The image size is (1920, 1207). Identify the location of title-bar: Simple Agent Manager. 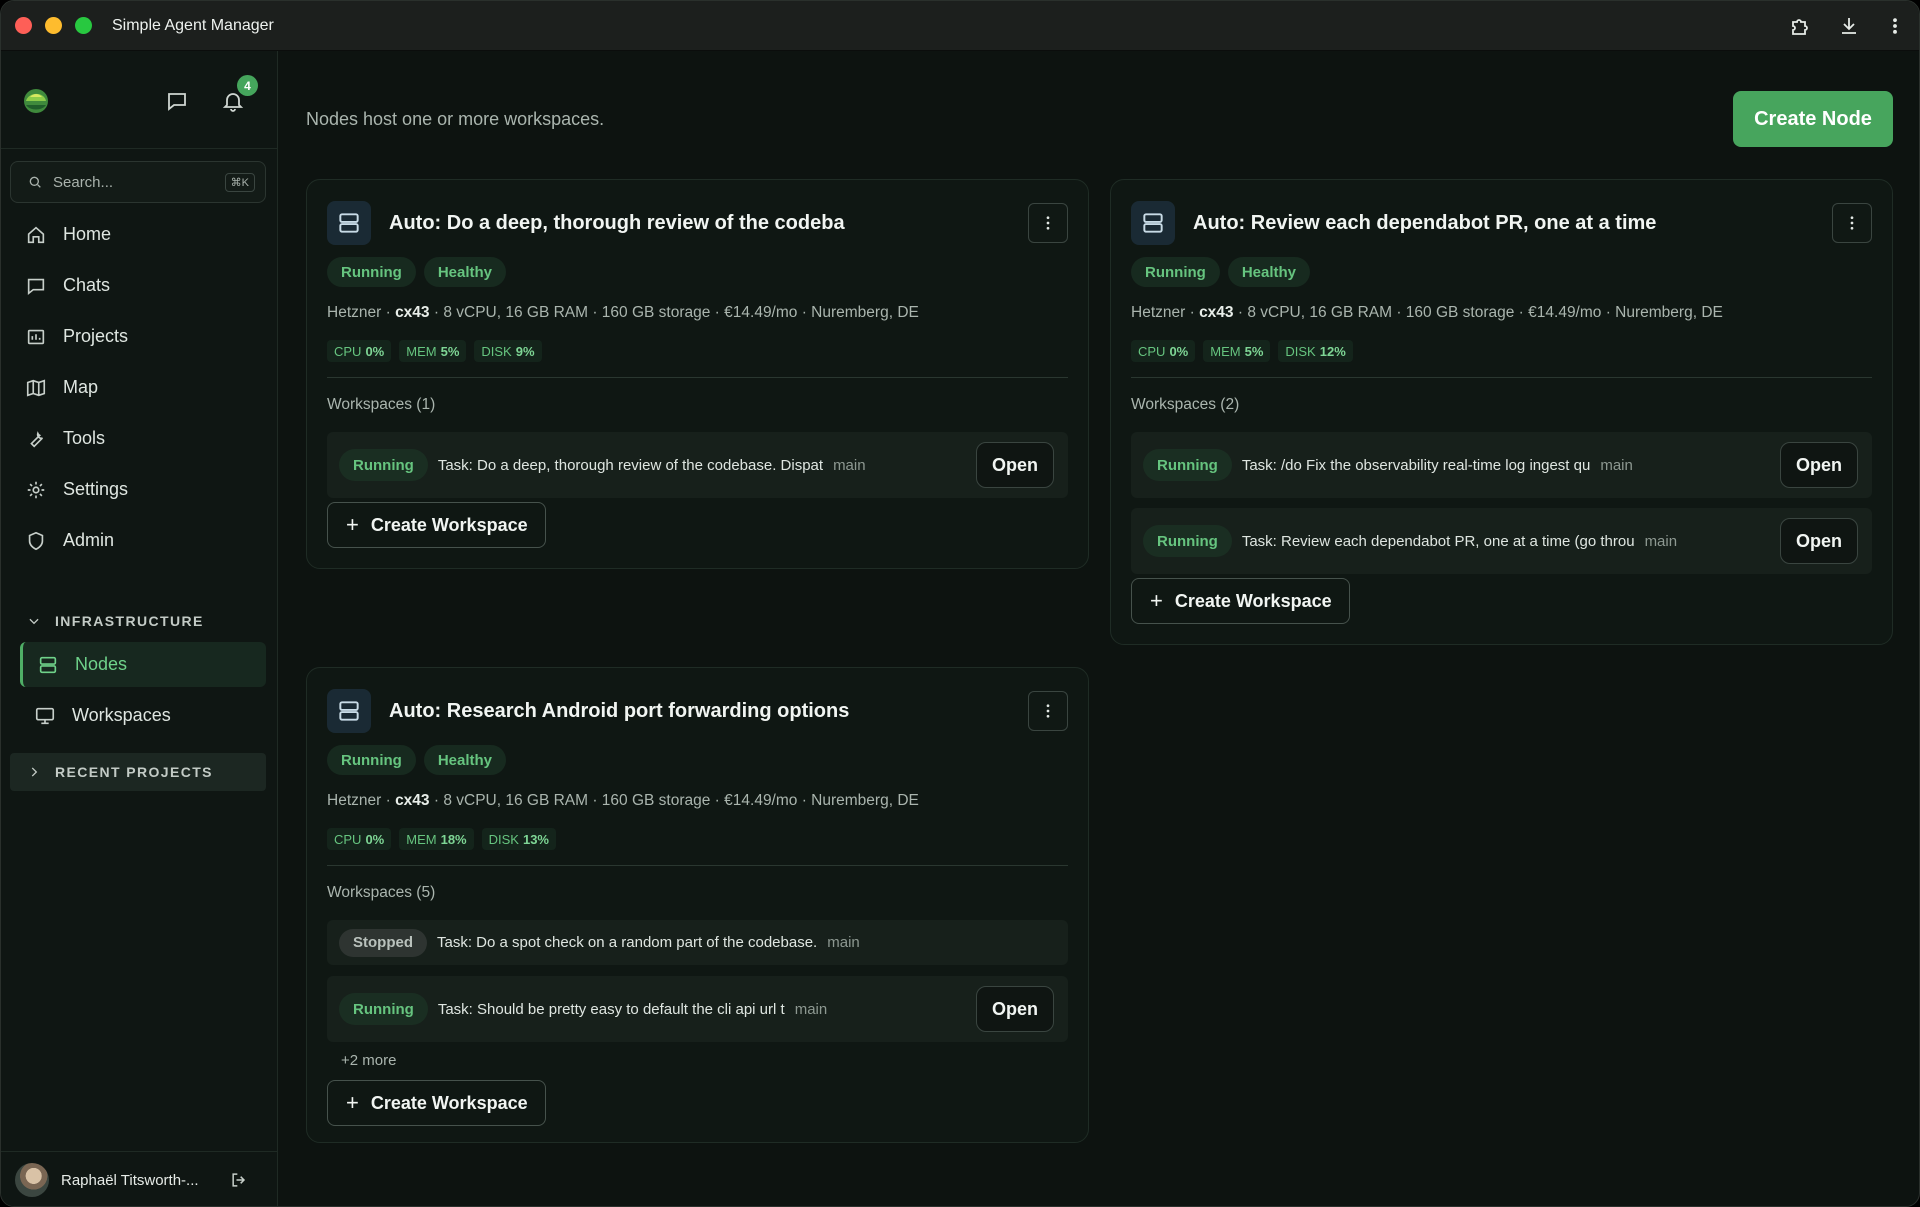
(960, 26).